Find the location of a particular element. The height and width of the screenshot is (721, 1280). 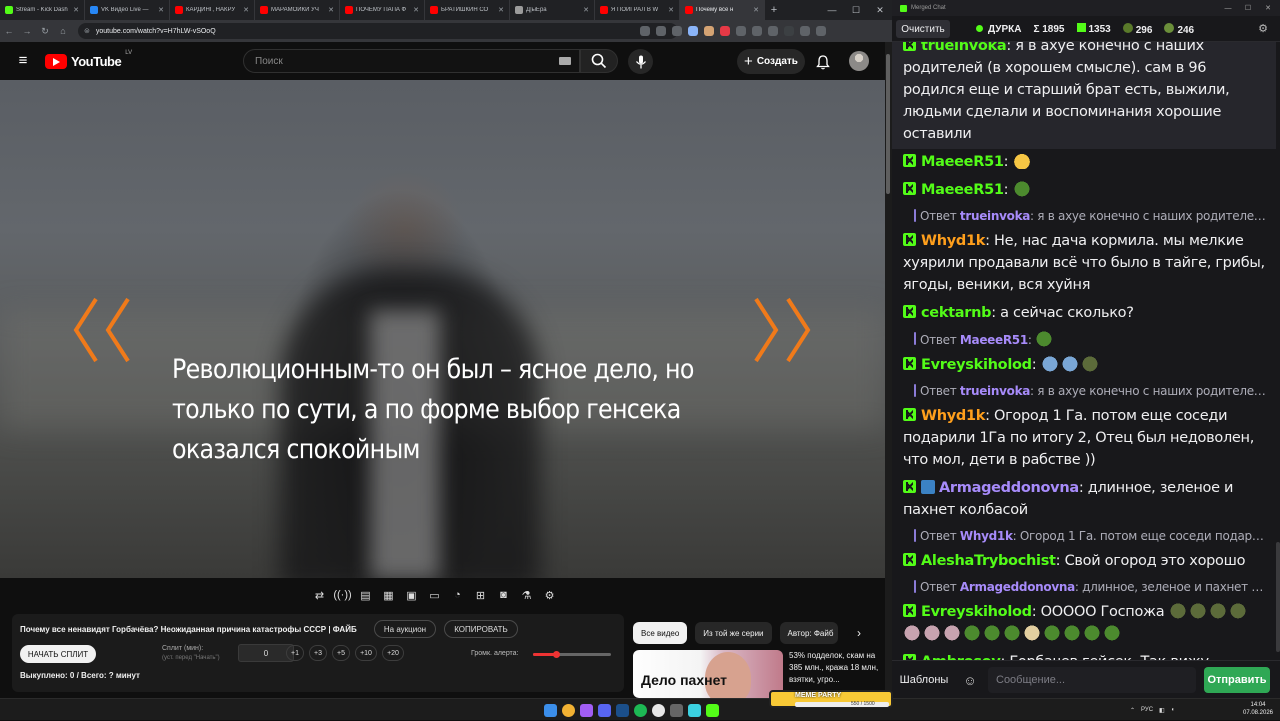

browser-tab: БРАТИШКИН СО ✕ is located at coordinates (467, 10).